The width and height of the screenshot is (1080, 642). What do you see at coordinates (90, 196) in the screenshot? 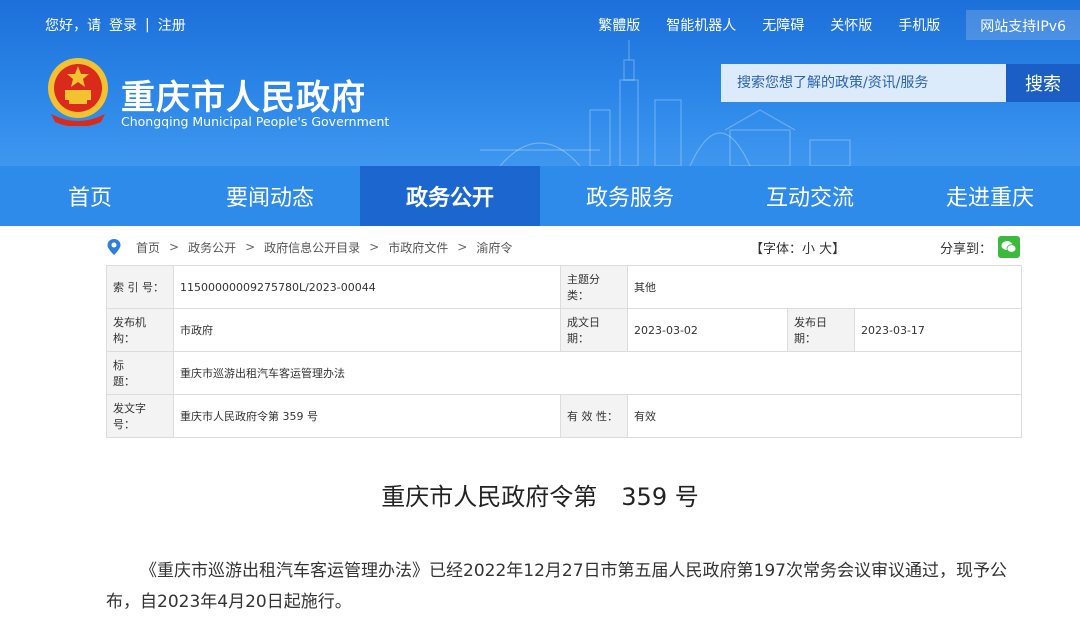
I see `nav-home: 首页` at bounding box center [90, 196].